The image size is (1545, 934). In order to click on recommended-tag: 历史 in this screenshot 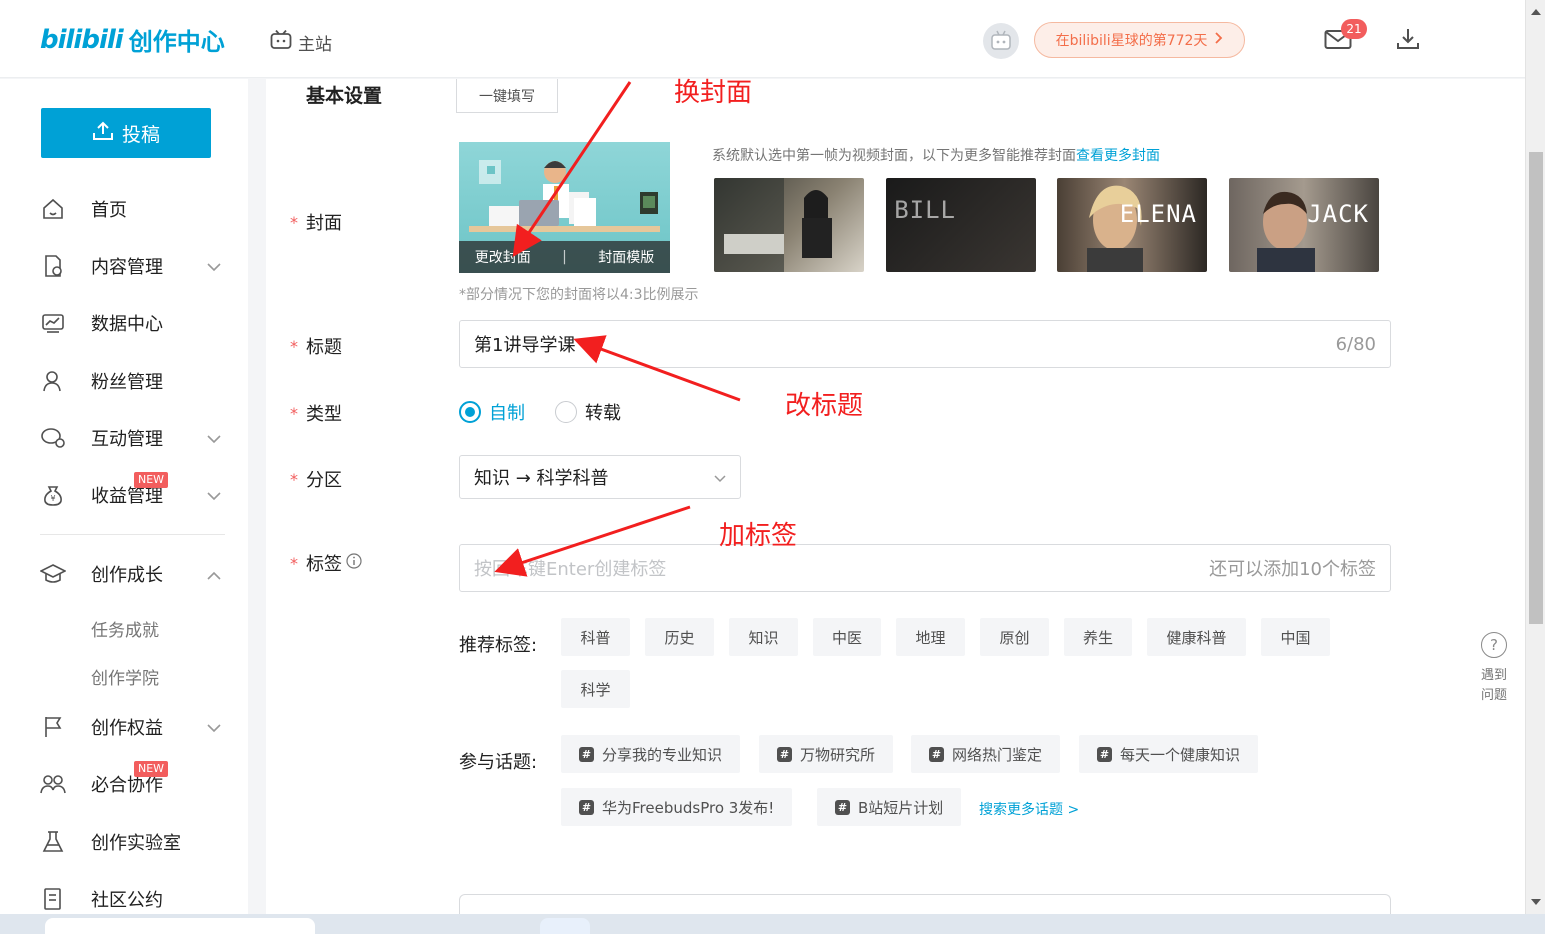, I will do `click(679, 637)`.